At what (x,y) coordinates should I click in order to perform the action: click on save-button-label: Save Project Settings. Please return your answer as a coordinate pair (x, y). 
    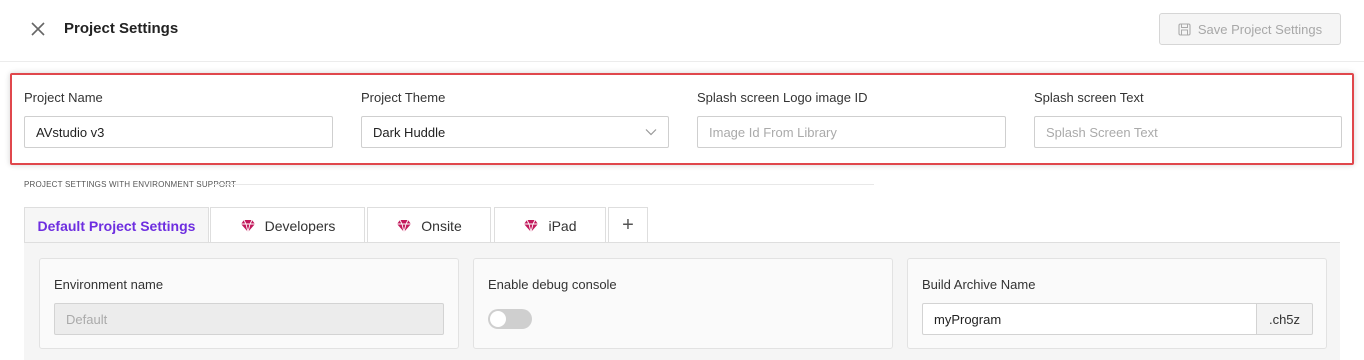
    Looking at the image, I should click on (1260, 29).